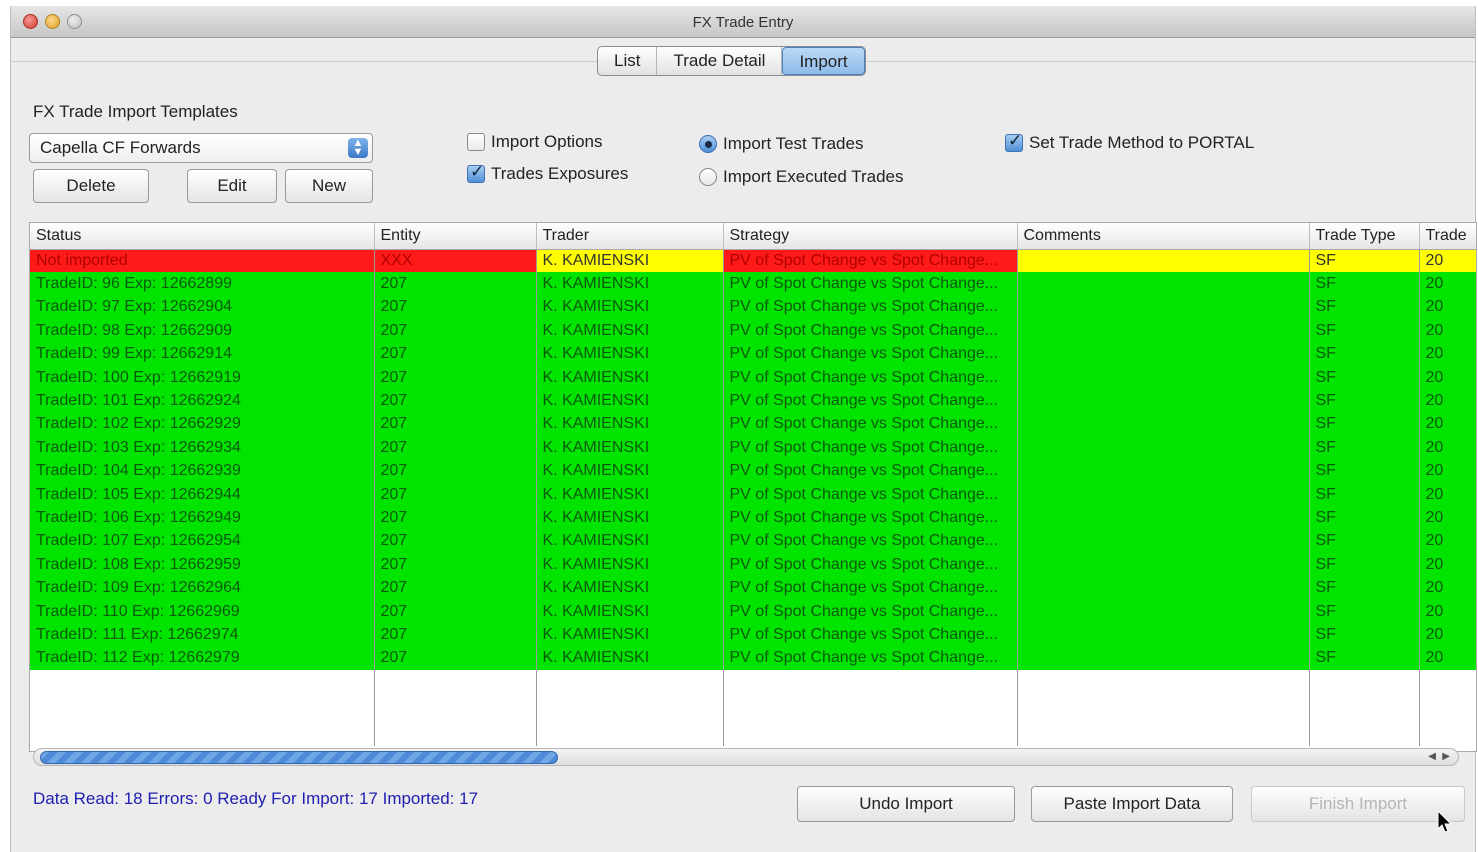 The image size is (1478, 852). I want to click on cell-status: Not imported, so click(202, 261).